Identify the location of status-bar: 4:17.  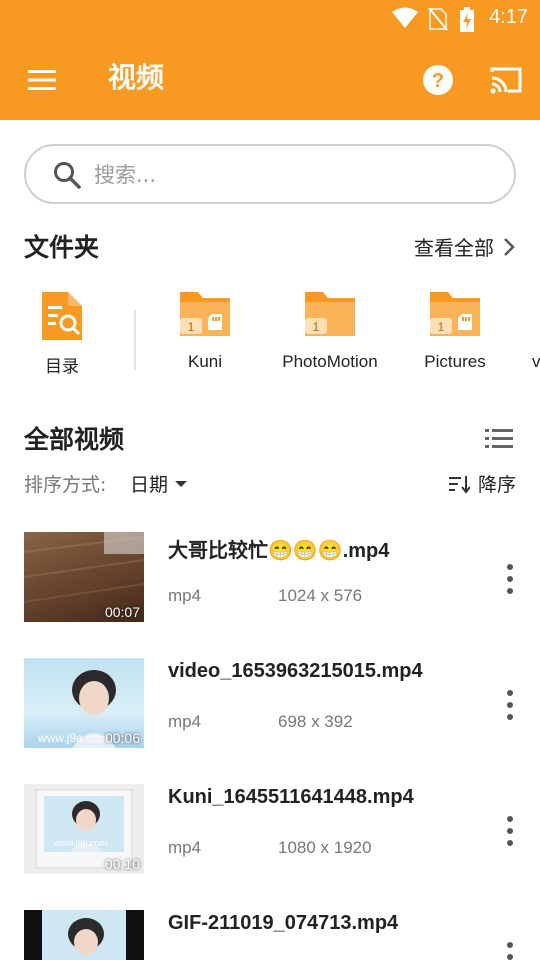
(270, 19).